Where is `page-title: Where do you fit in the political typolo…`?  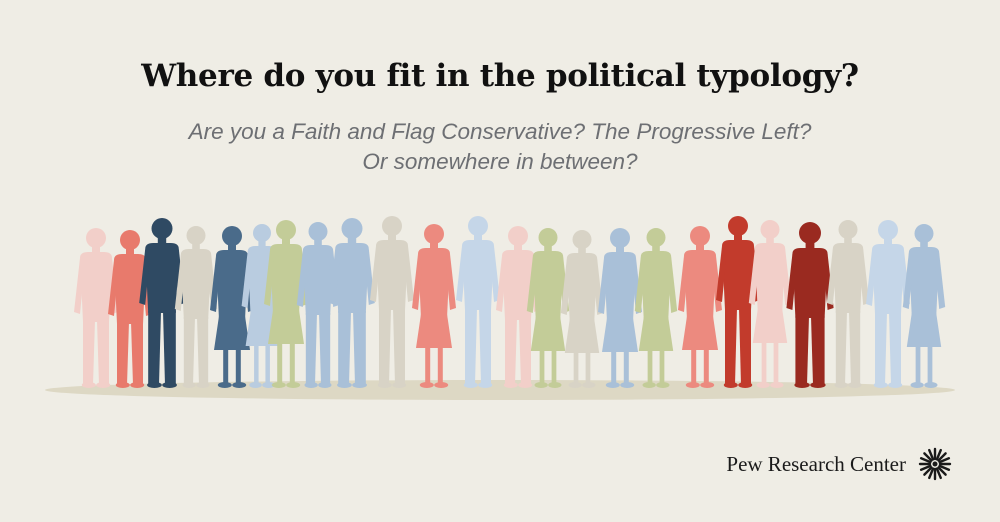 page-title: Where do you fit in the political typolo… is located at coordinates (500, 76).